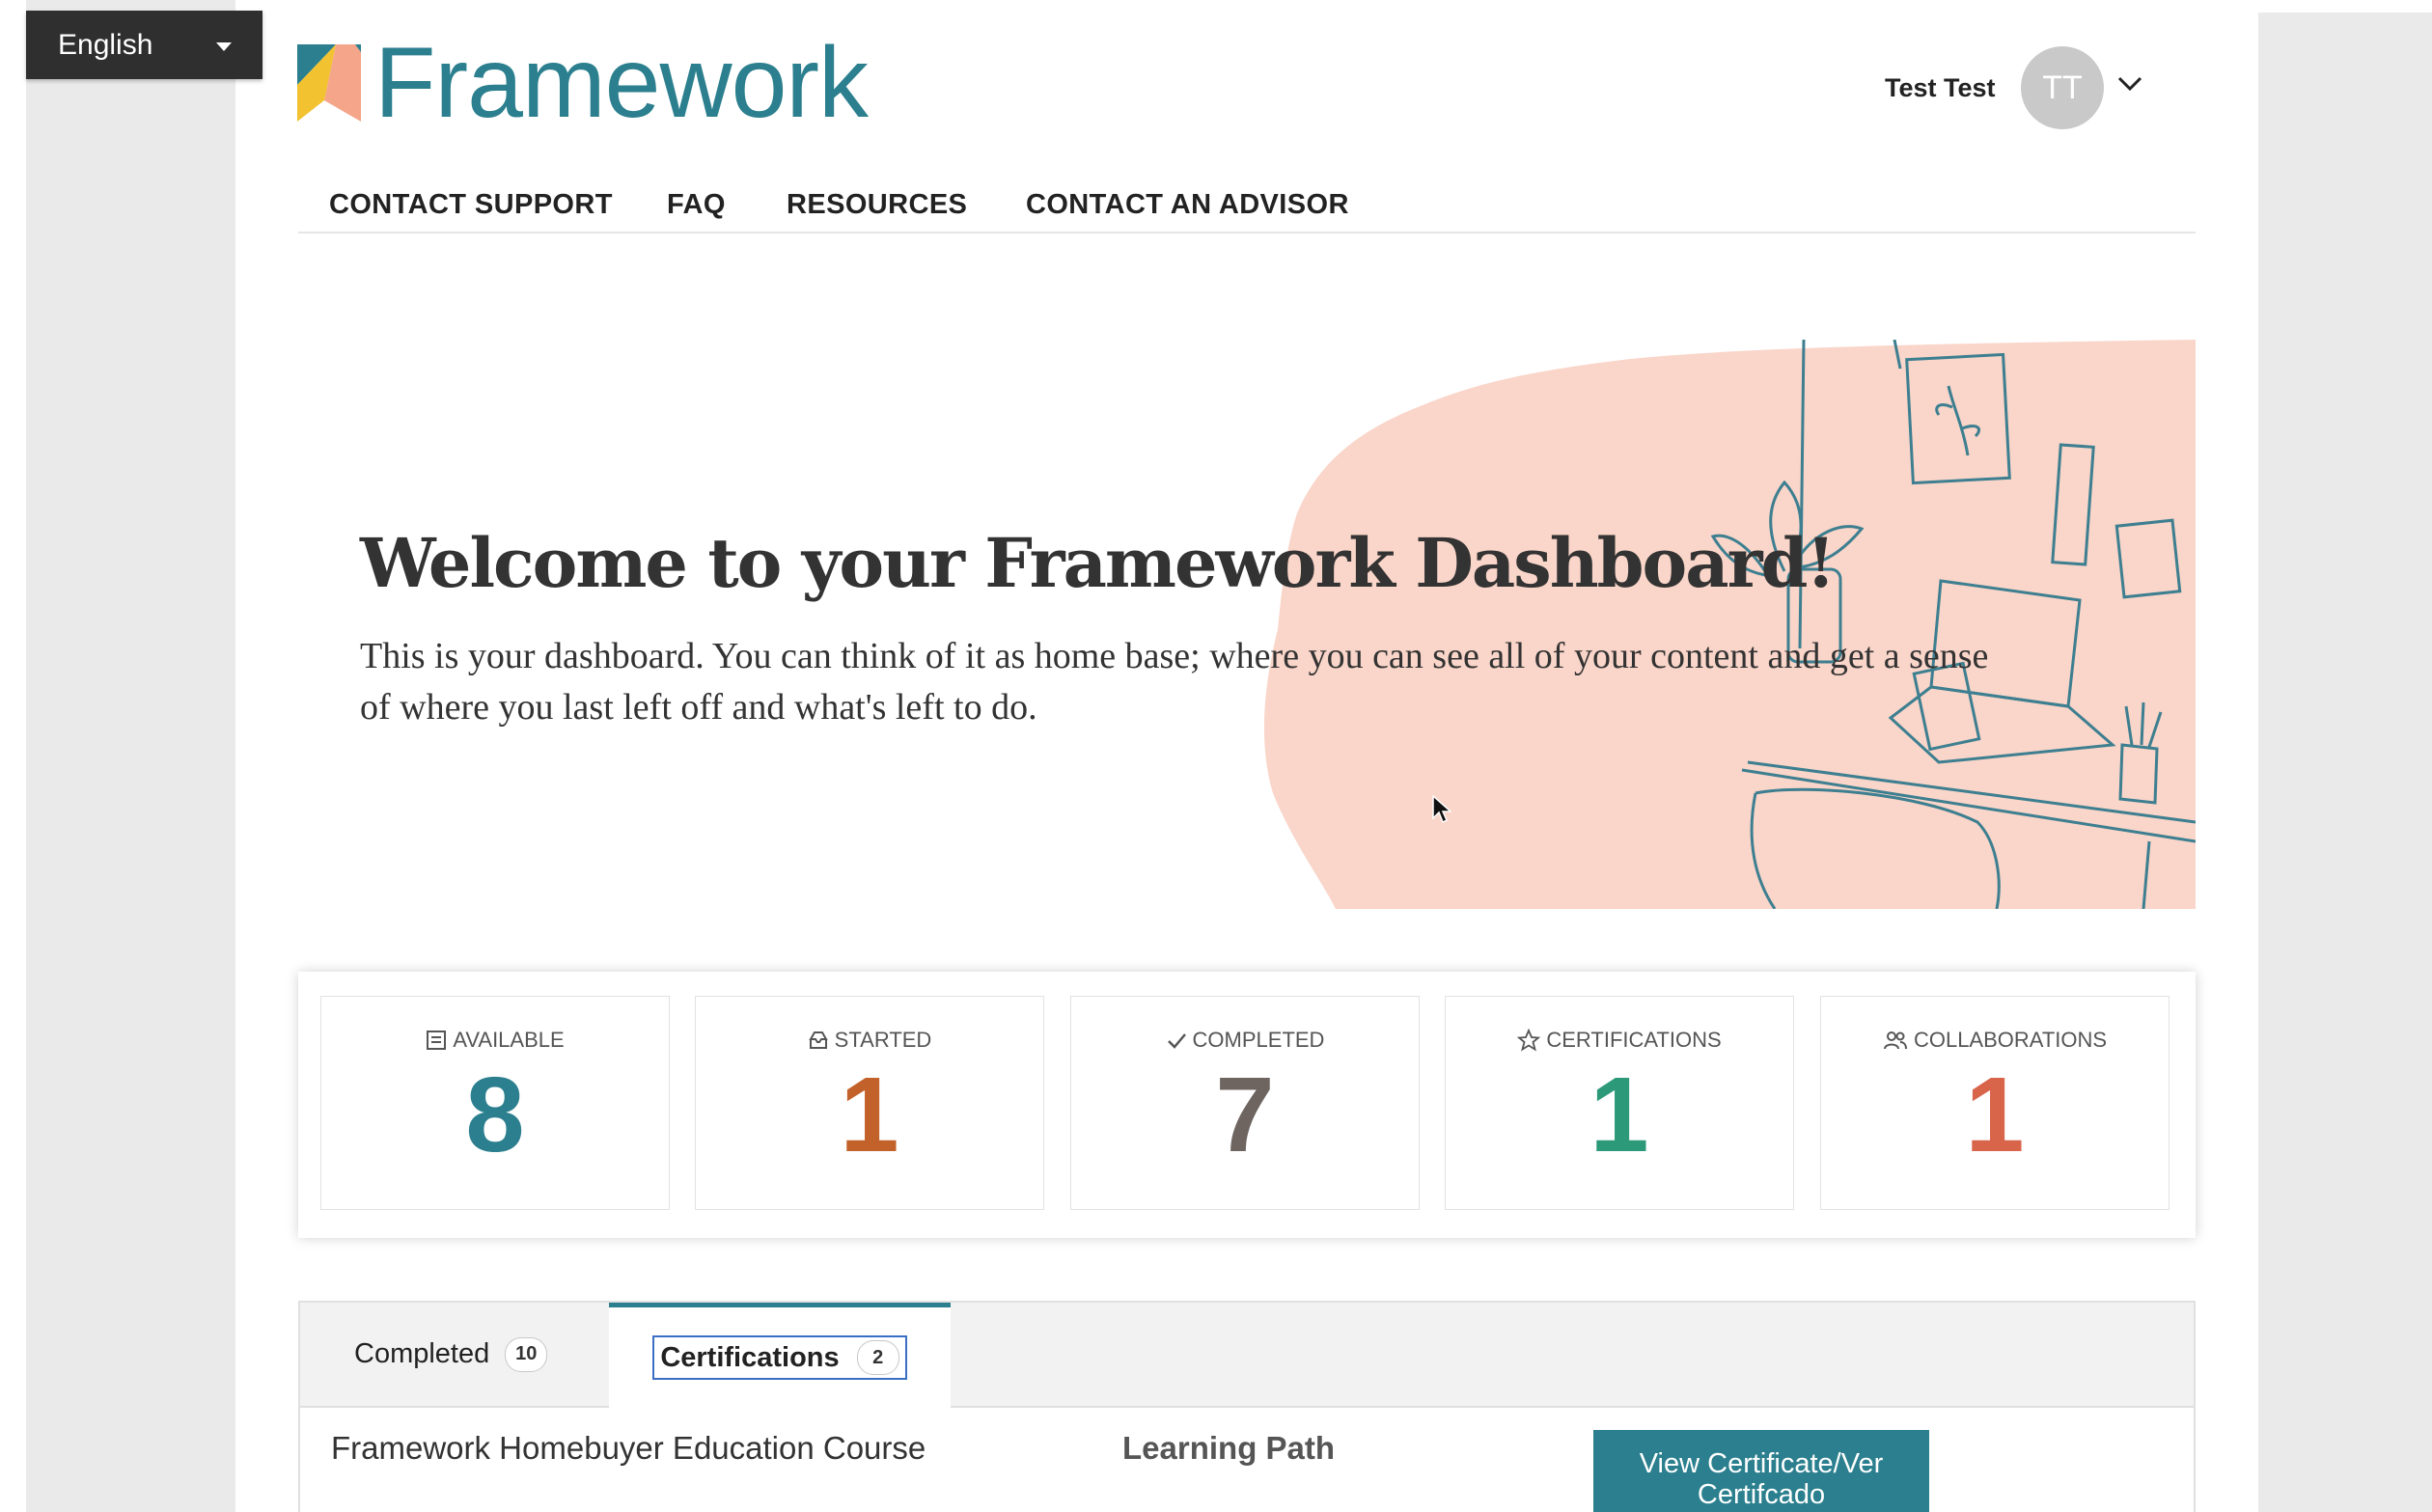 The width and height of the screenshot is (2432, 1512). What do you see at coordinates (1176, 1041) in the screenshot?
I see `check-icon` at bounding box center [1176, 1041].